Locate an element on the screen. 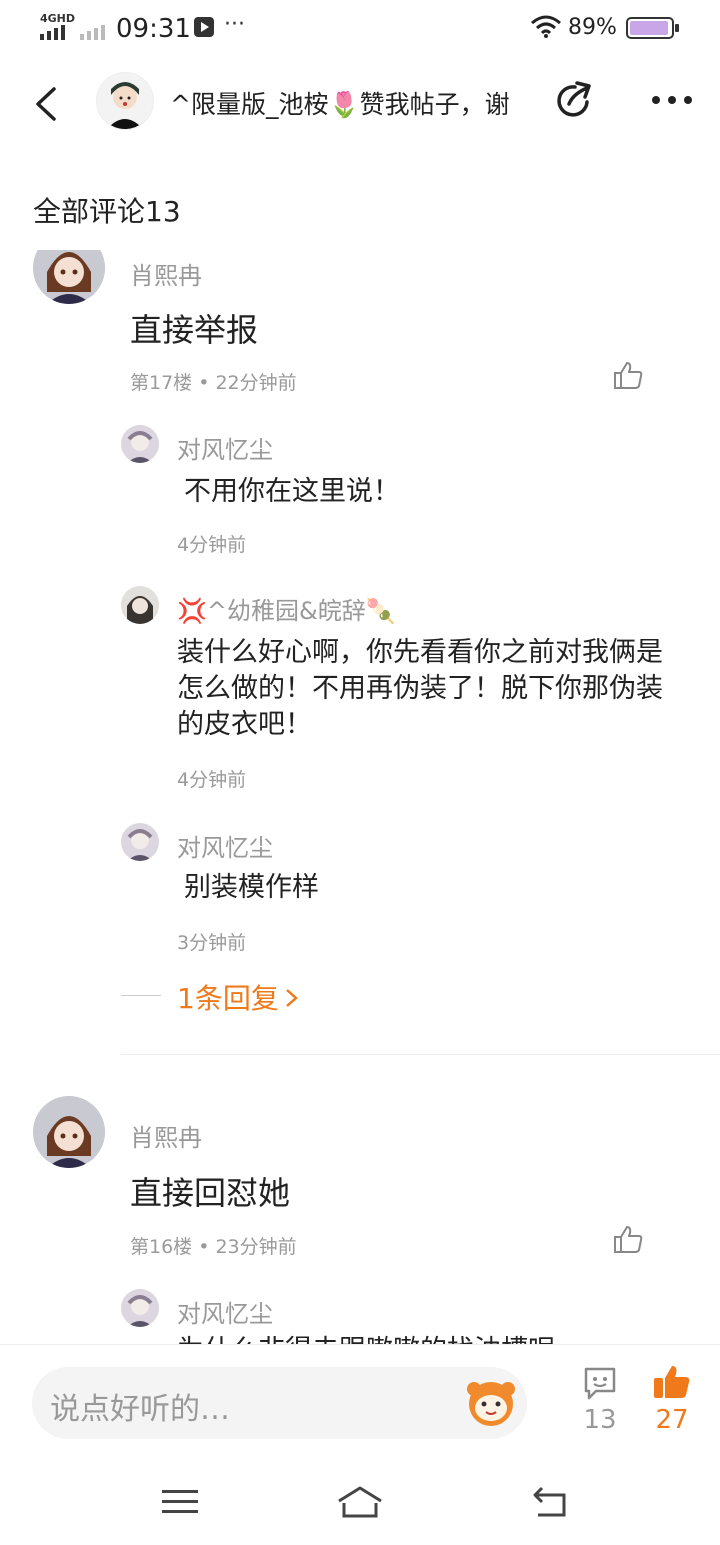 The height and width of the screenshot is (1545, 720). comments-count-button: 13 is located at coordinates (600, 1405).